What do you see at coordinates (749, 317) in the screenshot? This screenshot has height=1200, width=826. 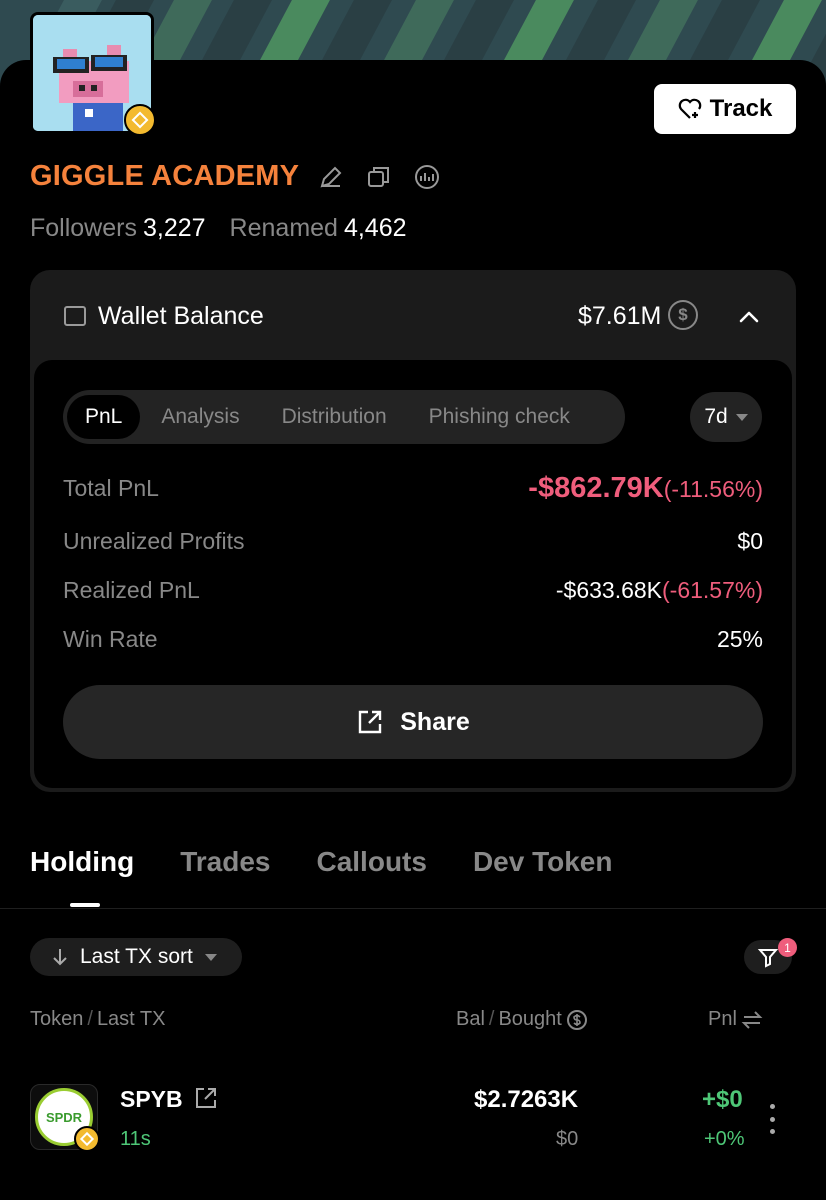 I see `chevron-up-icon` at bounding box center [749, 317].